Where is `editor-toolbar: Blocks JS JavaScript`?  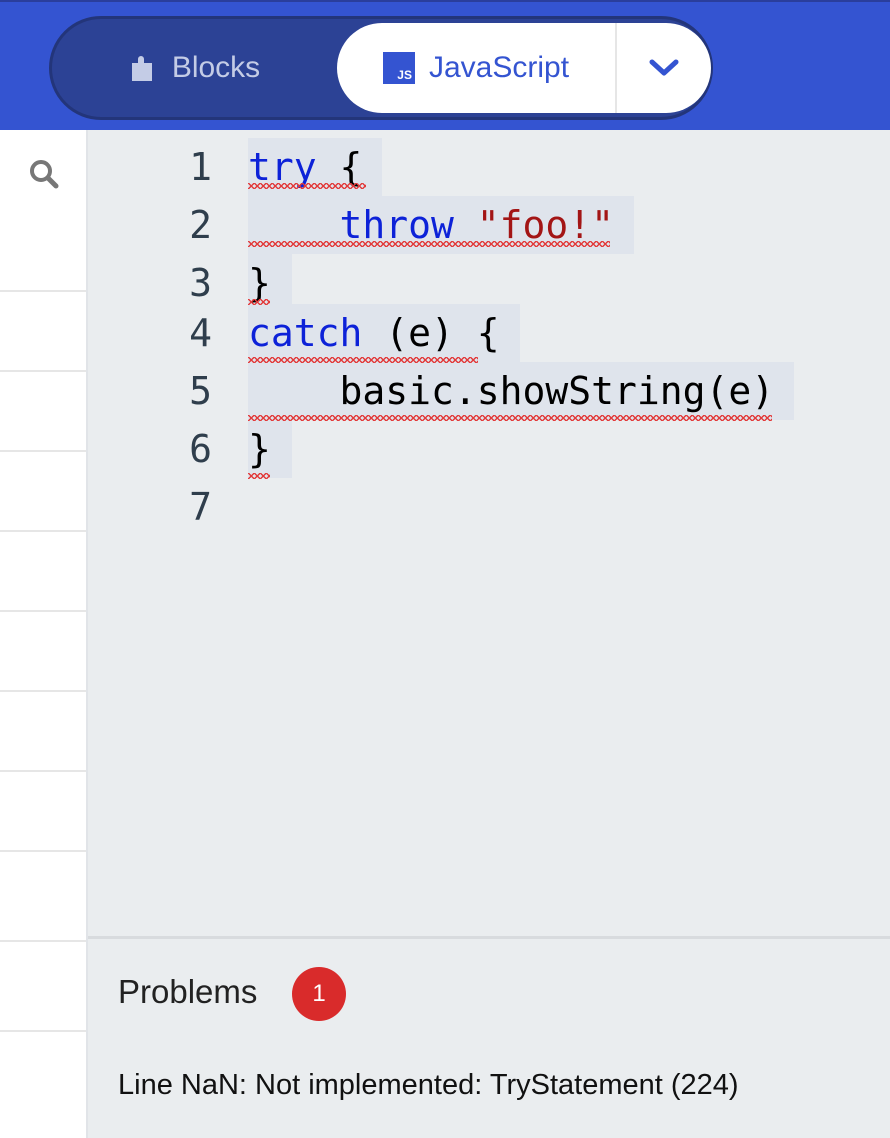
editor-toolbar: Blocks JS JavaScript is located at coordinates (445, 65).